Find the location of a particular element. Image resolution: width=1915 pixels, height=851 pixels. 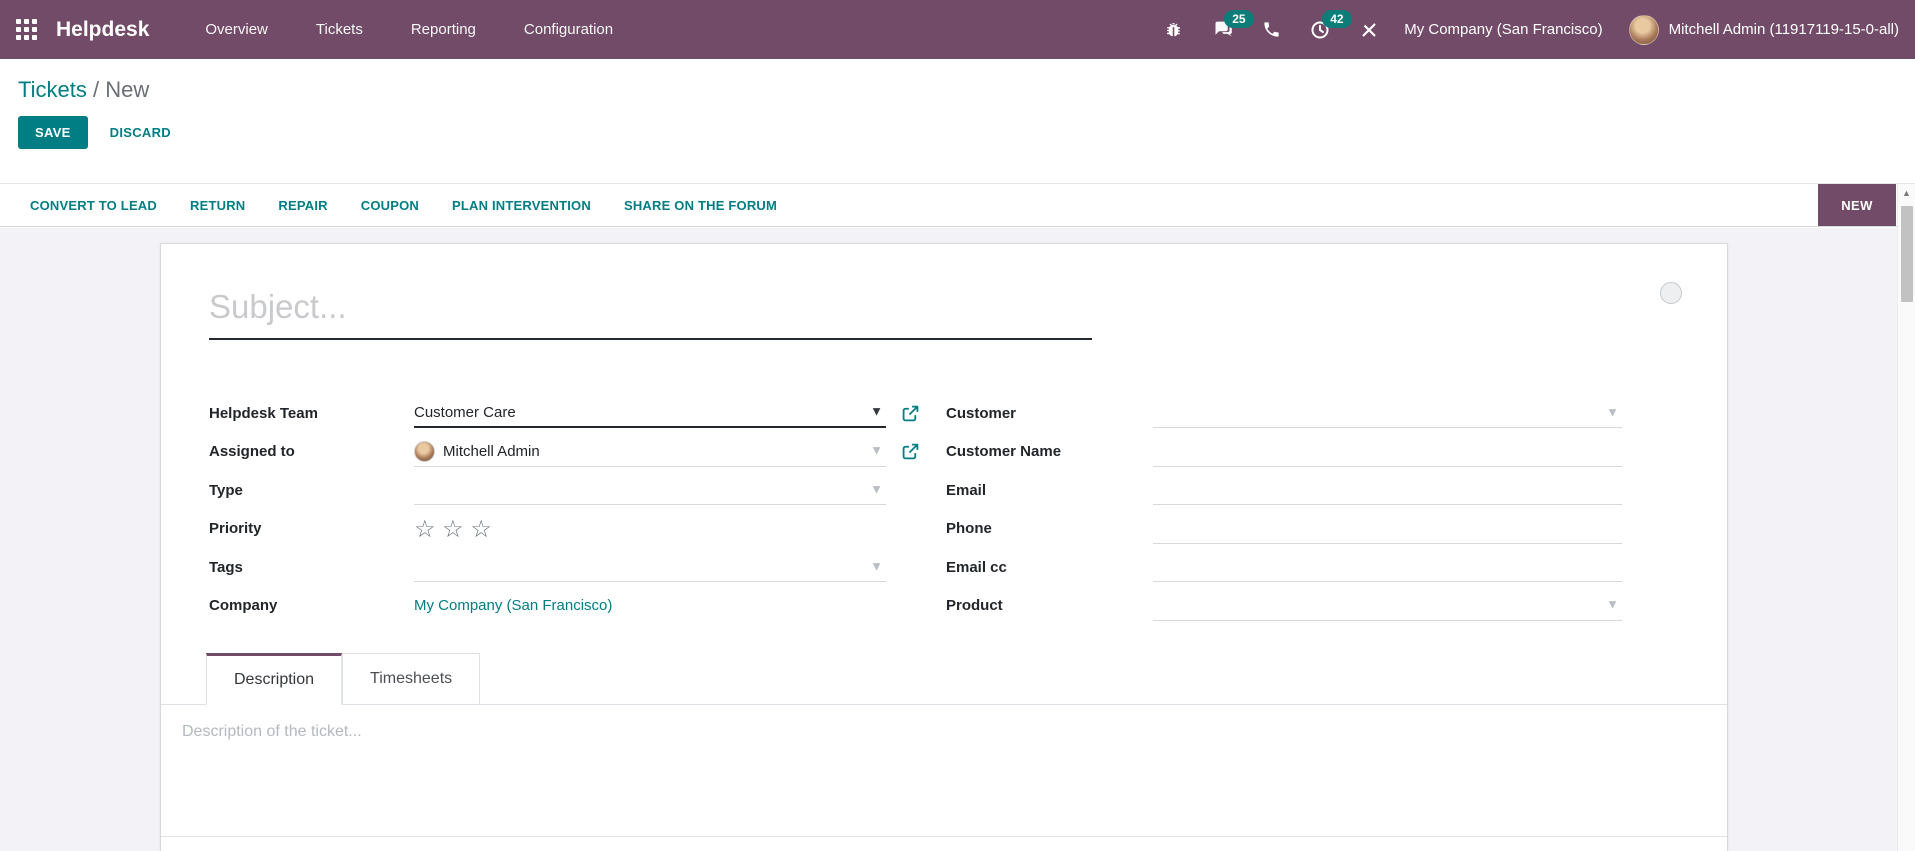

tab-timesheets: Timesheets is located at coordinates (411, 679).